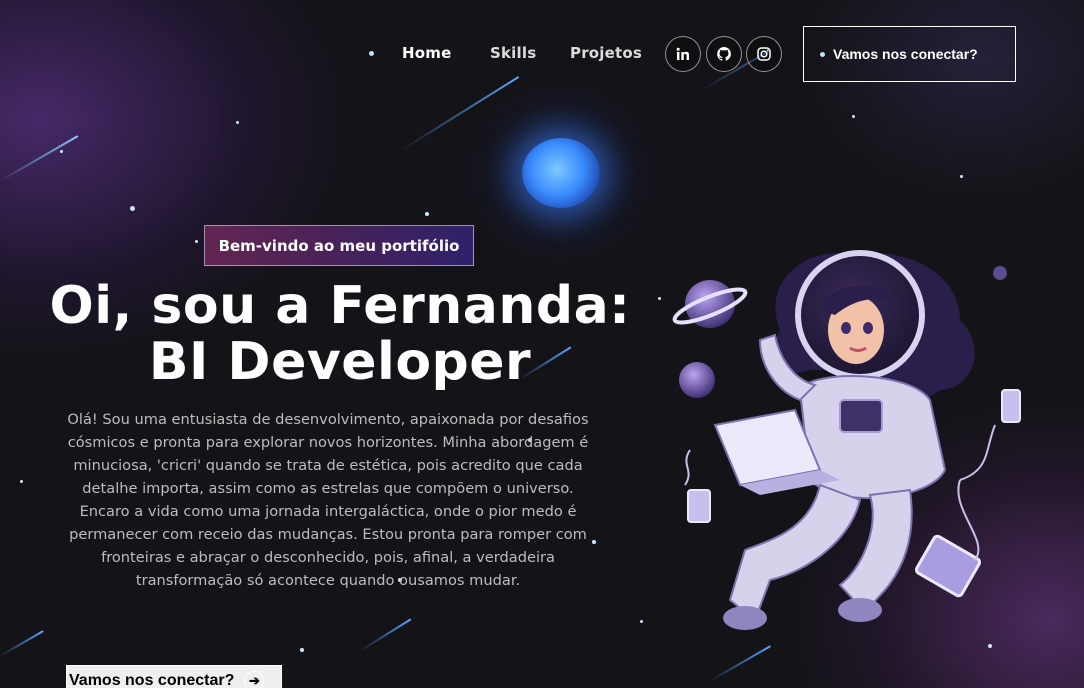  I want to click on title-line-2: BI Developer, so click(340, 362).